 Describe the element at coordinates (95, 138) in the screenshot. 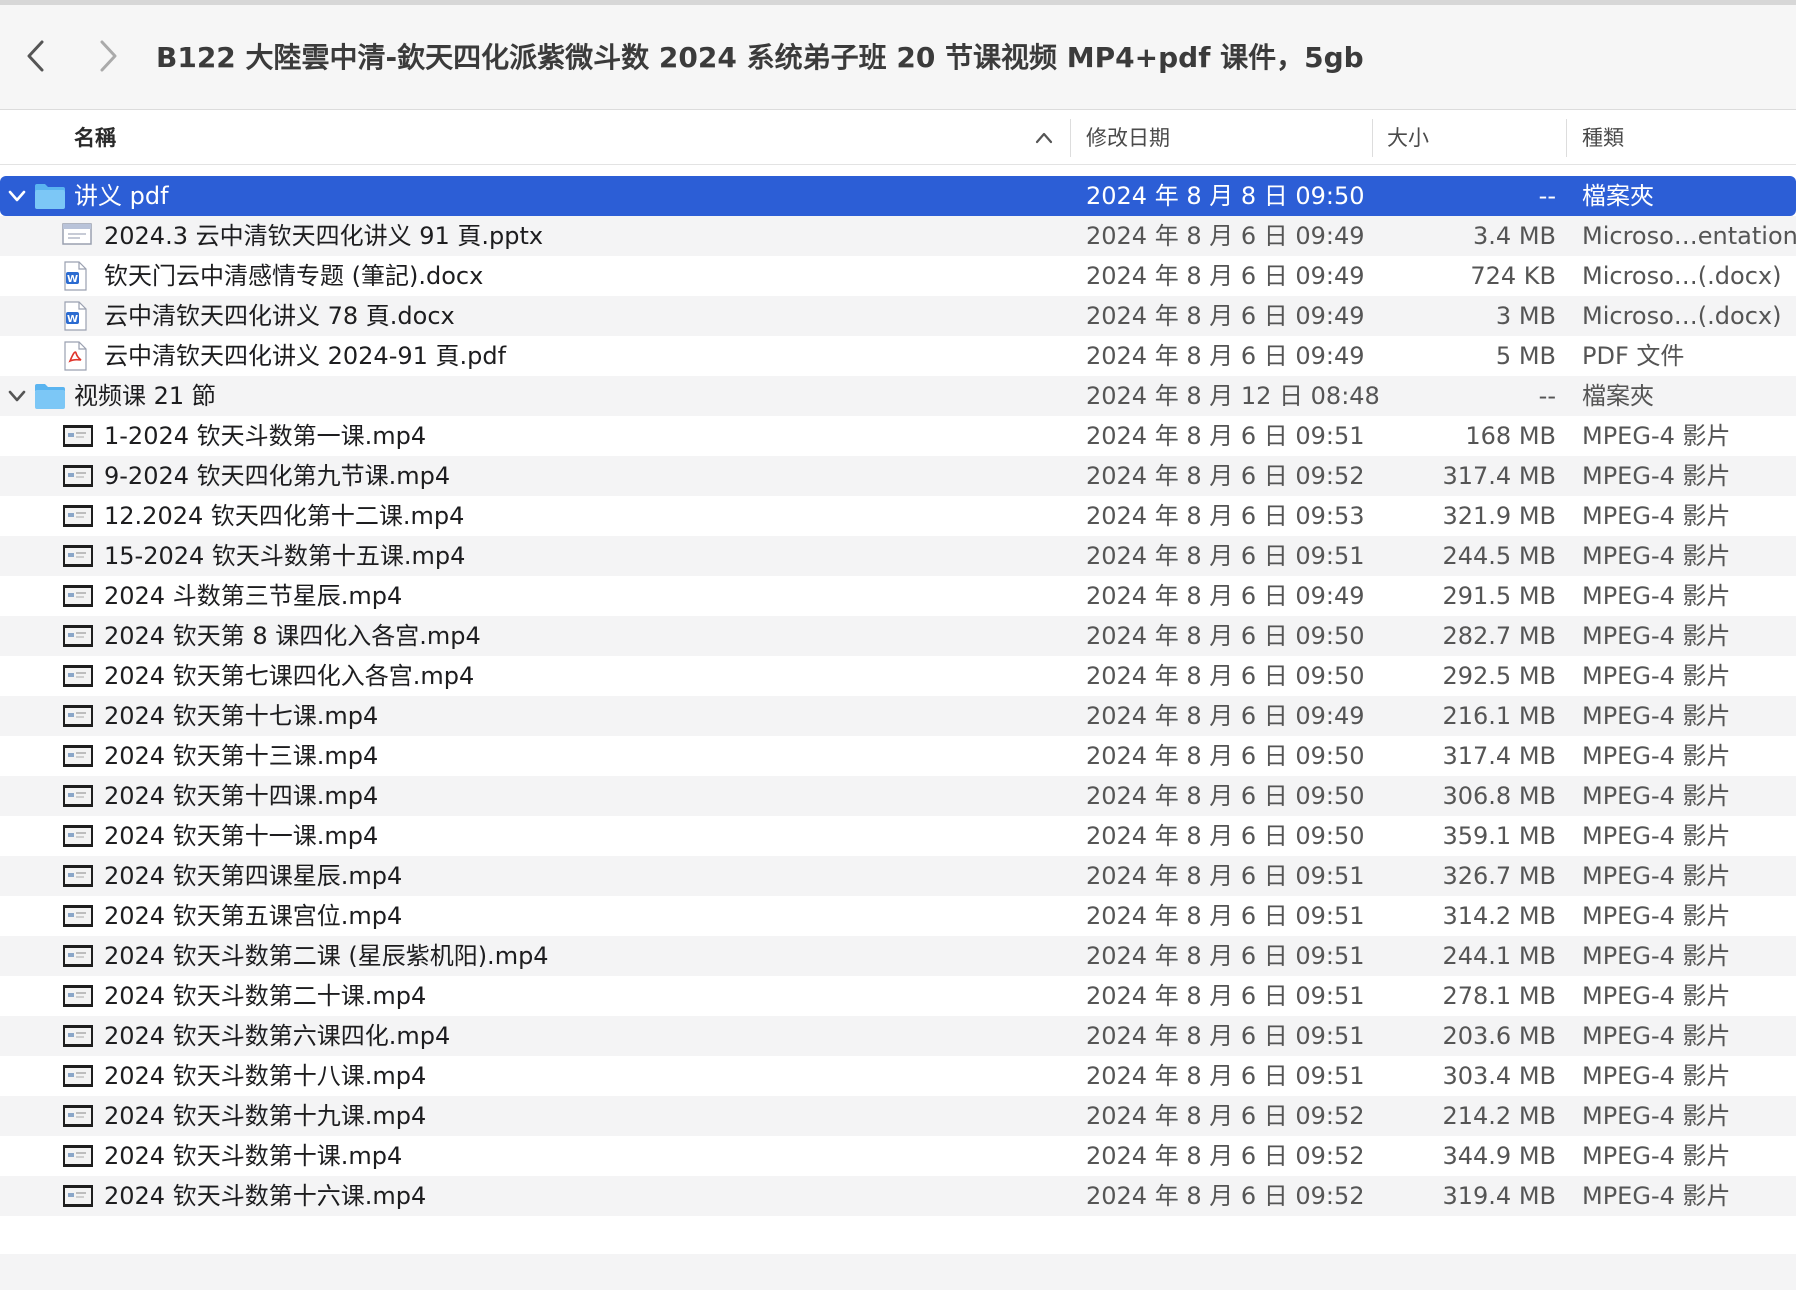

I see `column-header-name: 名稱` at that location.